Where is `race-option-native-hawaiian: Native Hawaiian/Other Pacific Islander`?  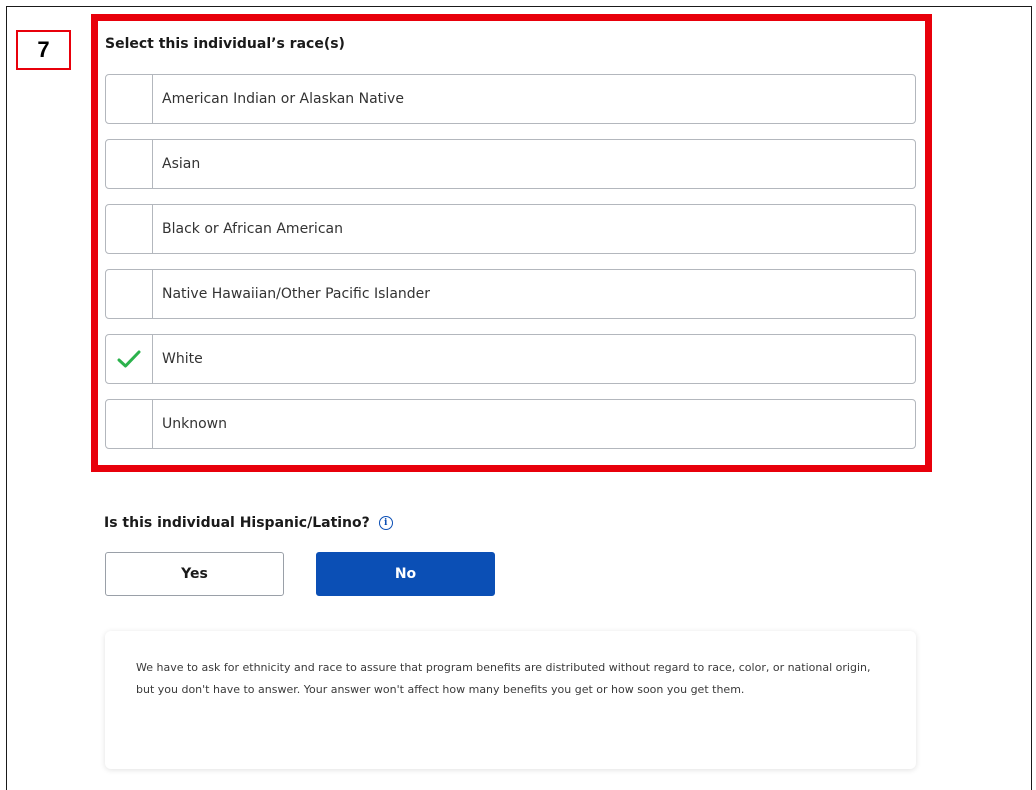 race-option-native-hawaiian: Native Hawaiian/Other Pacific Islander is located at coordinates (510, 294).